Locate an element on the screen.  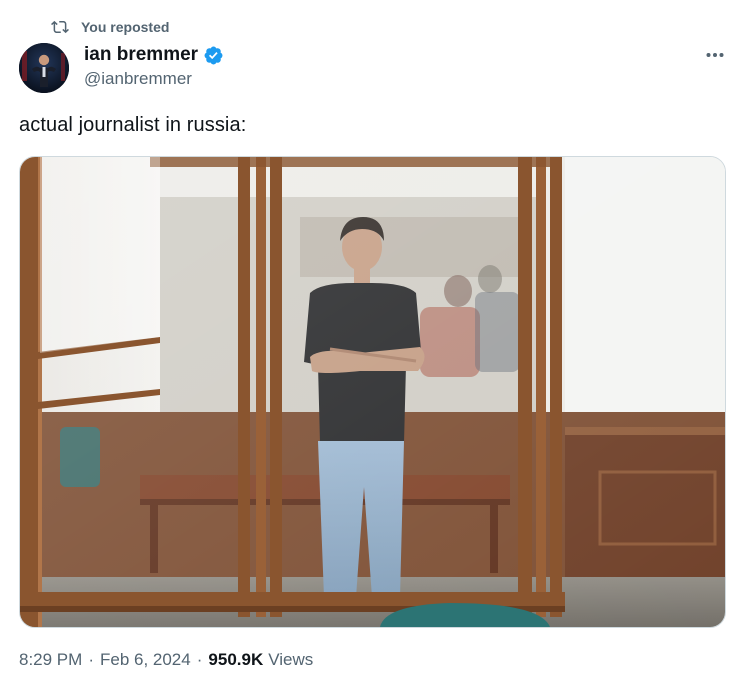
tweet-date: Feb 6, 2024 is located at coordinates (145, 660).